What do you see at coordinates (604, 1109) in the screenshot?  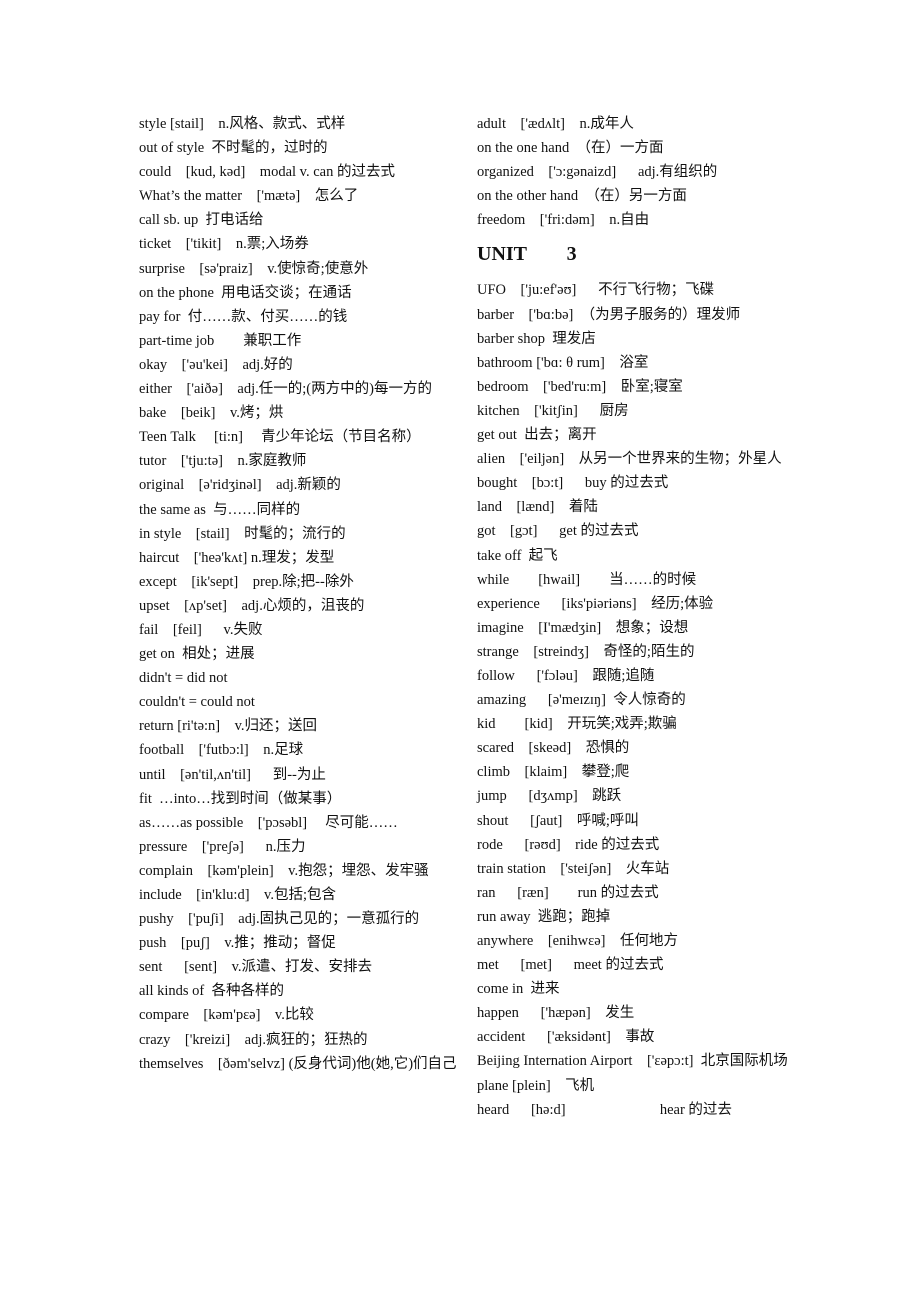 I see `vocab-entry: heard [hə:d] hear 的过去` at bounding box center [604, 1109].